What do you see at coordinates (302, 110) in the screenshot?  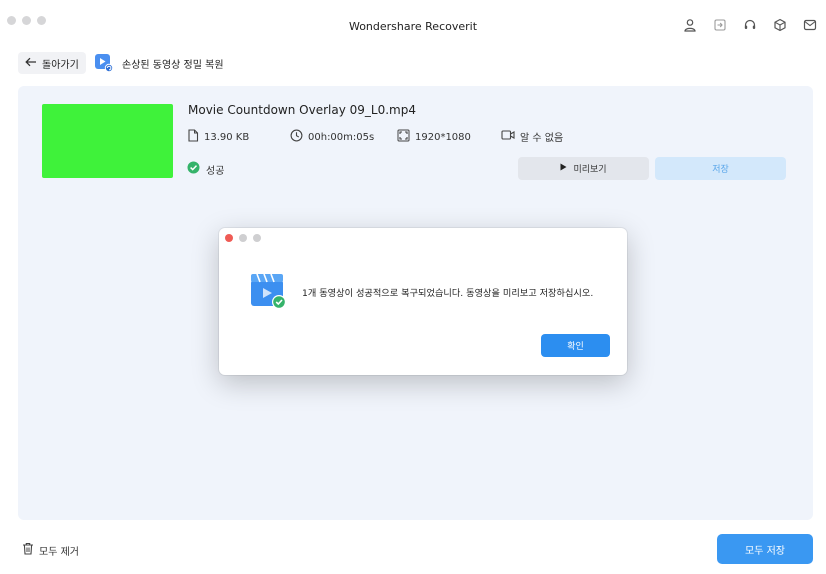 I see `file-name: Movie Countdown Overlay 09_L0.mp4` at bounding box center [302, 110].